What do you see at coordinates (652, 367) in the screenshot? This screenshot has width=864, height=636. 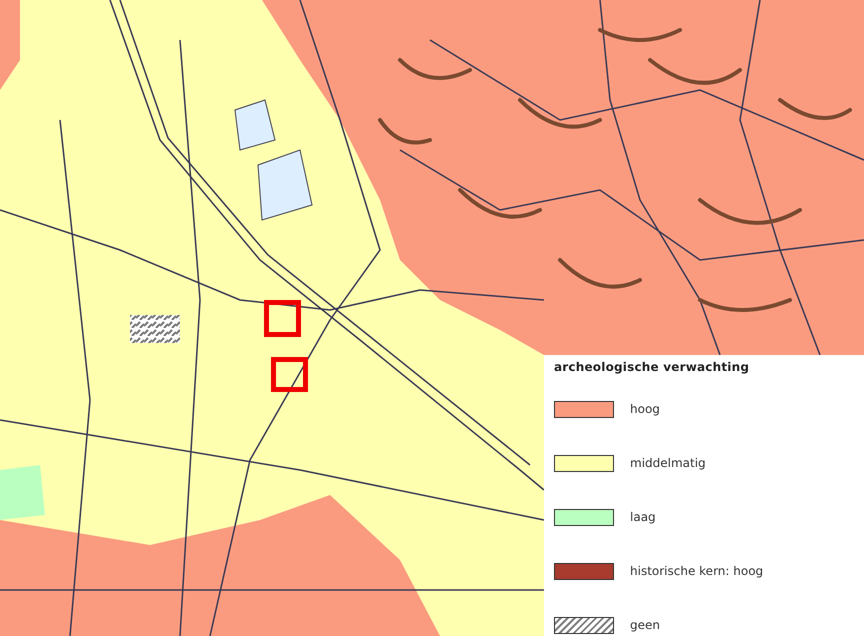 I see `legend-title: archeologische verwachting` at bounding box center [652, 367].